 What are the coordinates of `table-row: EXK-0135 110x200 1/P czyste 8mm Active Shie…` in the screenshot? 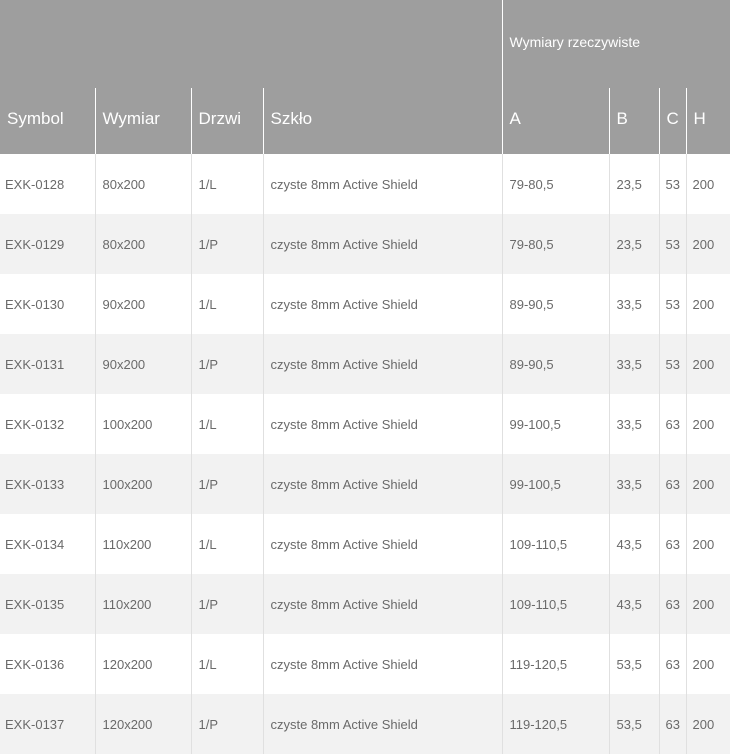 It's located at (365, 604).